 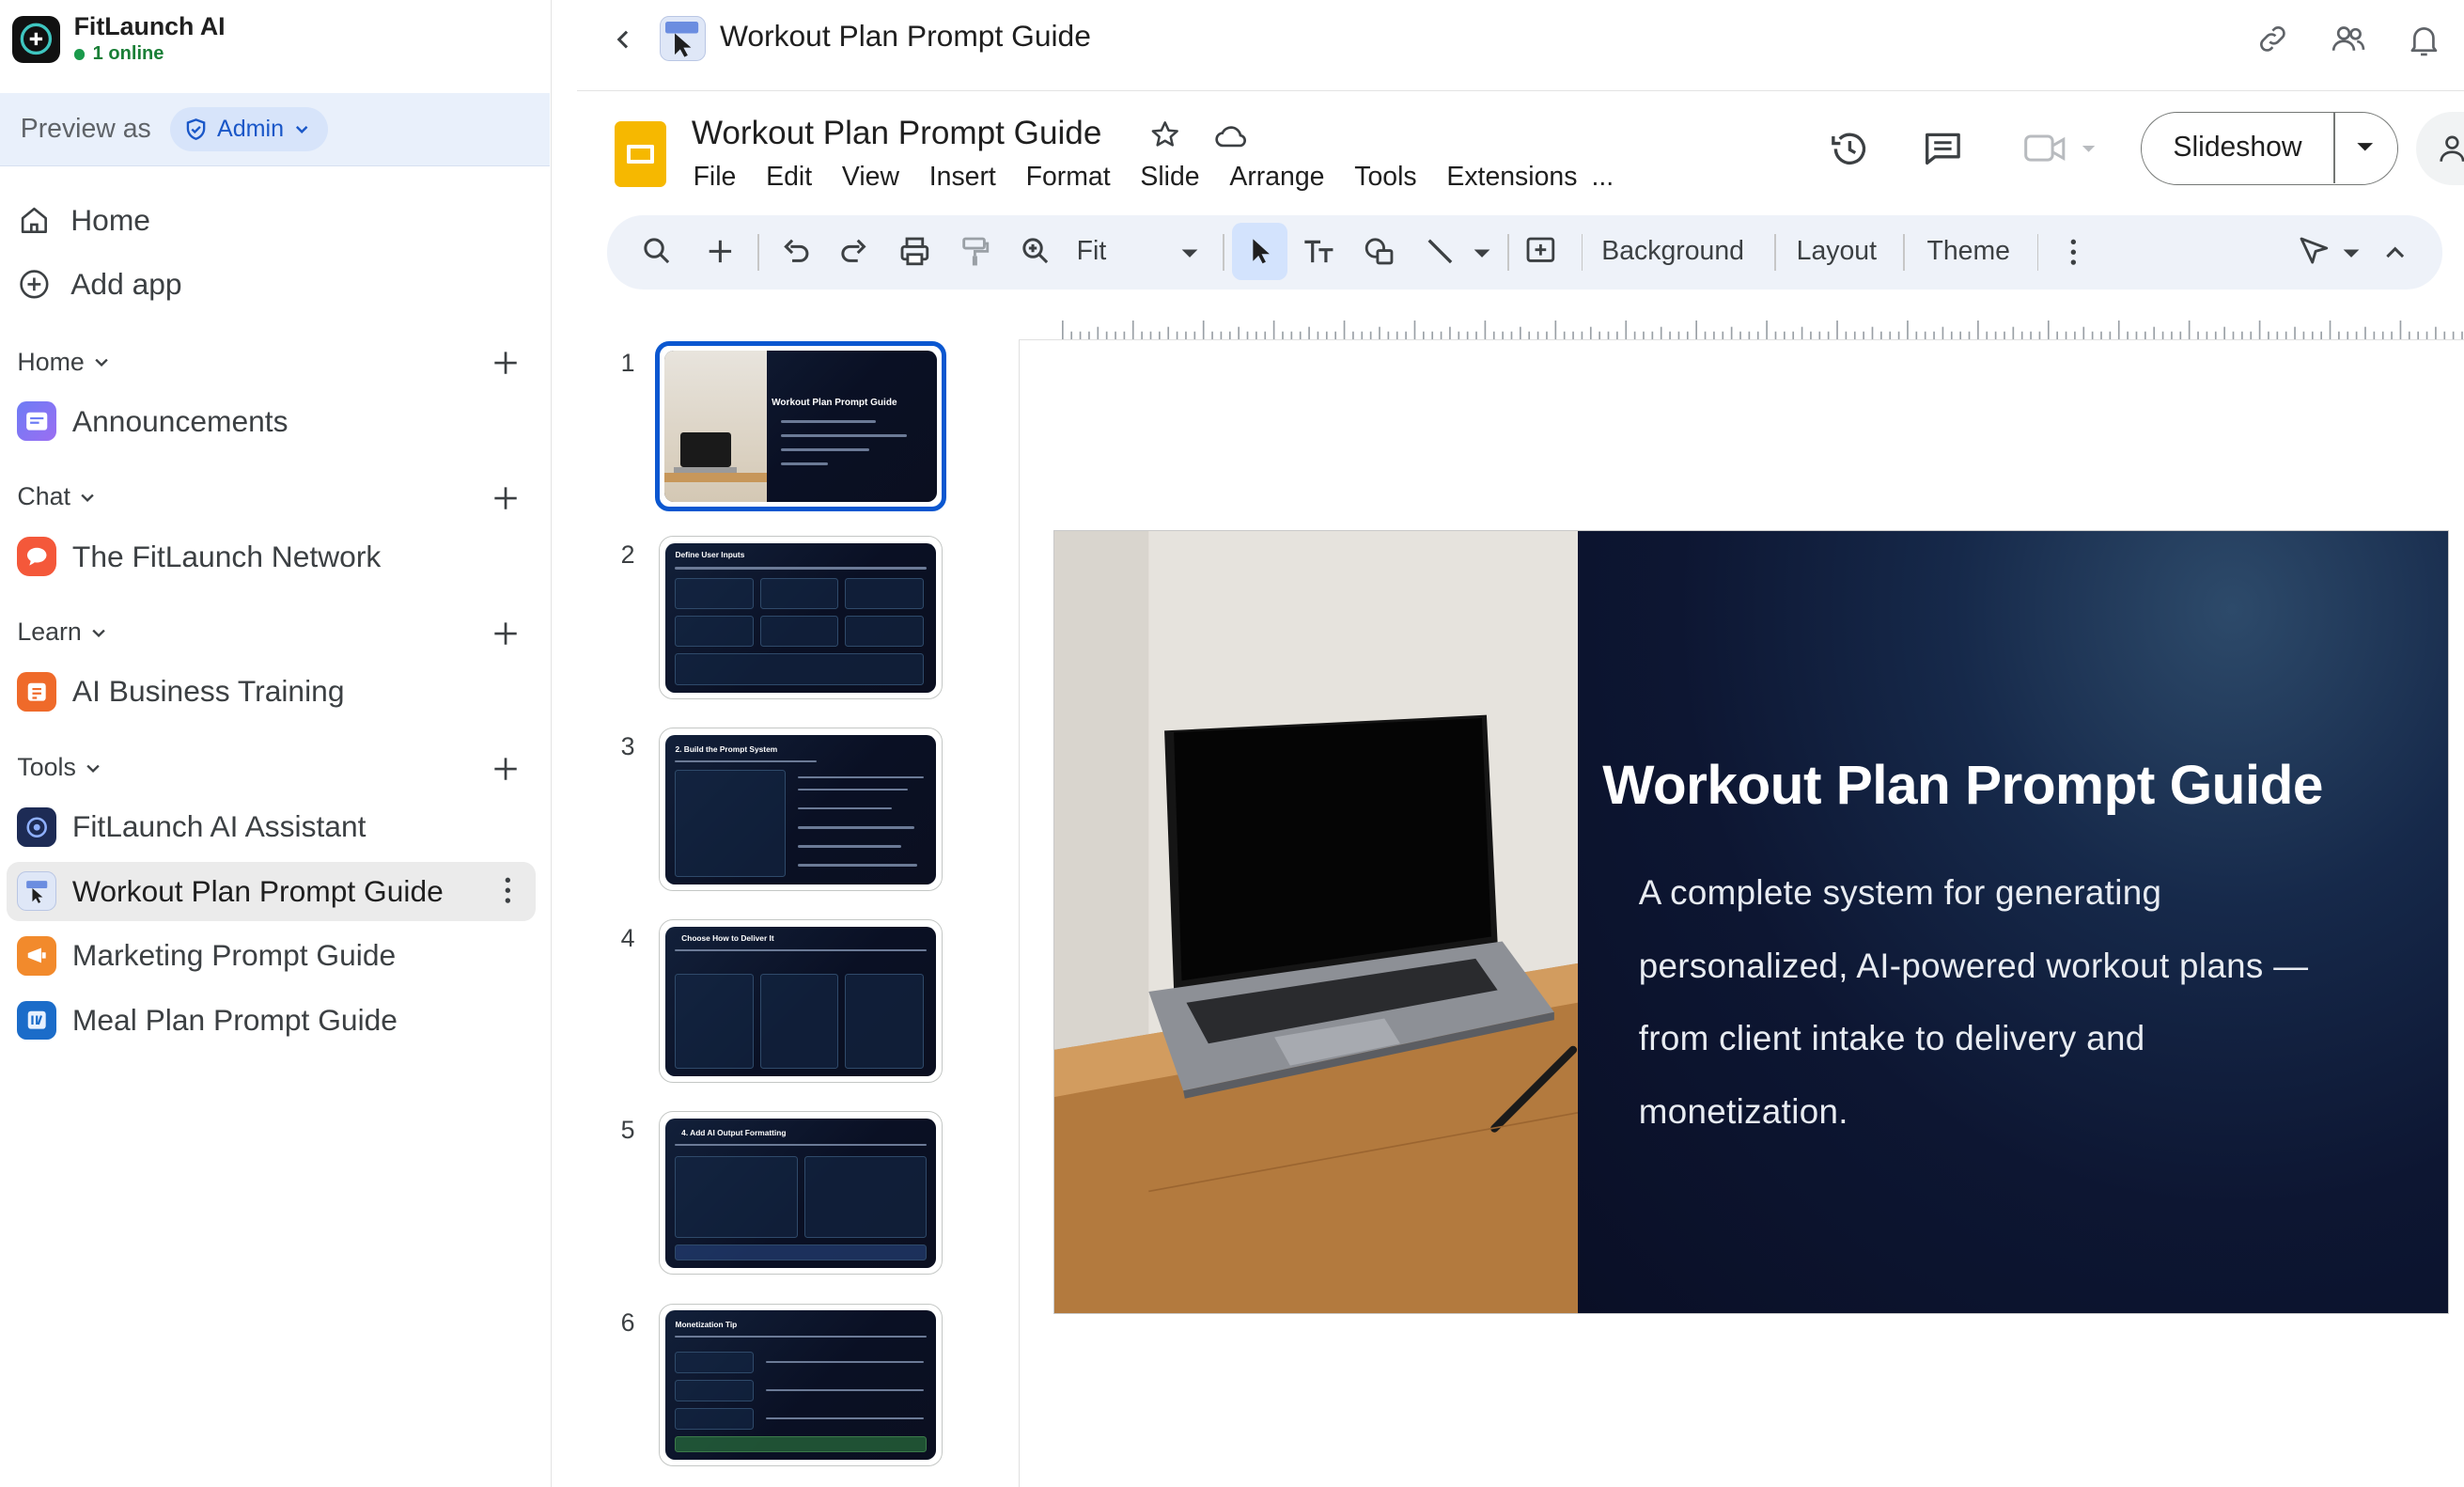 What do you see at coordinates (234, 955) in the screenshot?
I see `sidebar-item-label: Marketing Prompt Guide` at bounding box center [234, 955].